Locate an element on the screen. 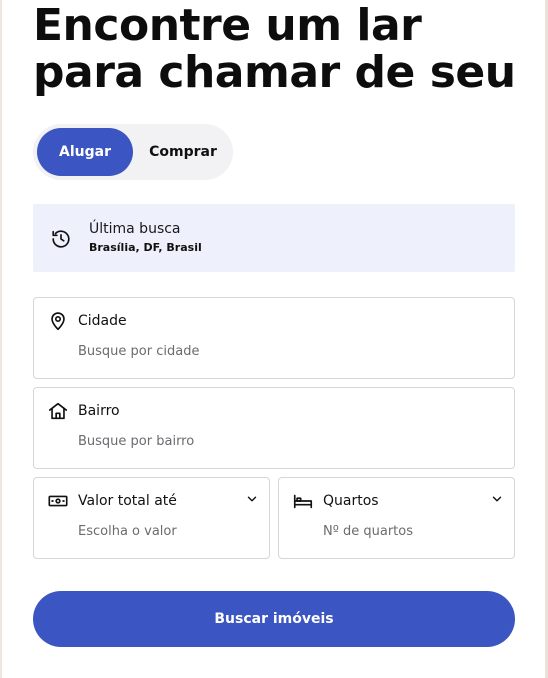 Image resolution: width=548 pixels, height=678 pixels. map-pin-icon is located at coordinates (58, 321).